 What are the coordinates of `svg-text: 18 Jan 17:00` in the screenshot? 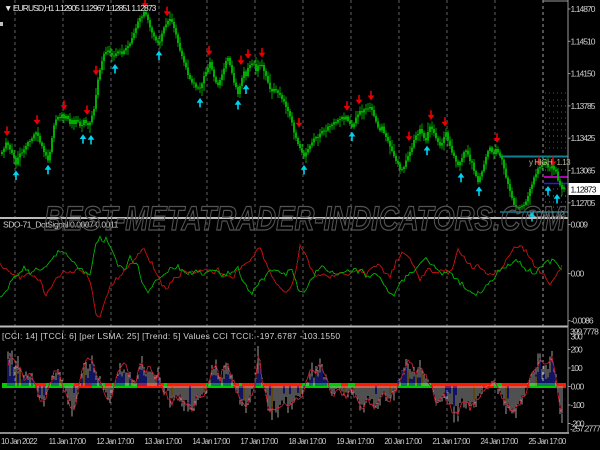 It's located at (307, 441).